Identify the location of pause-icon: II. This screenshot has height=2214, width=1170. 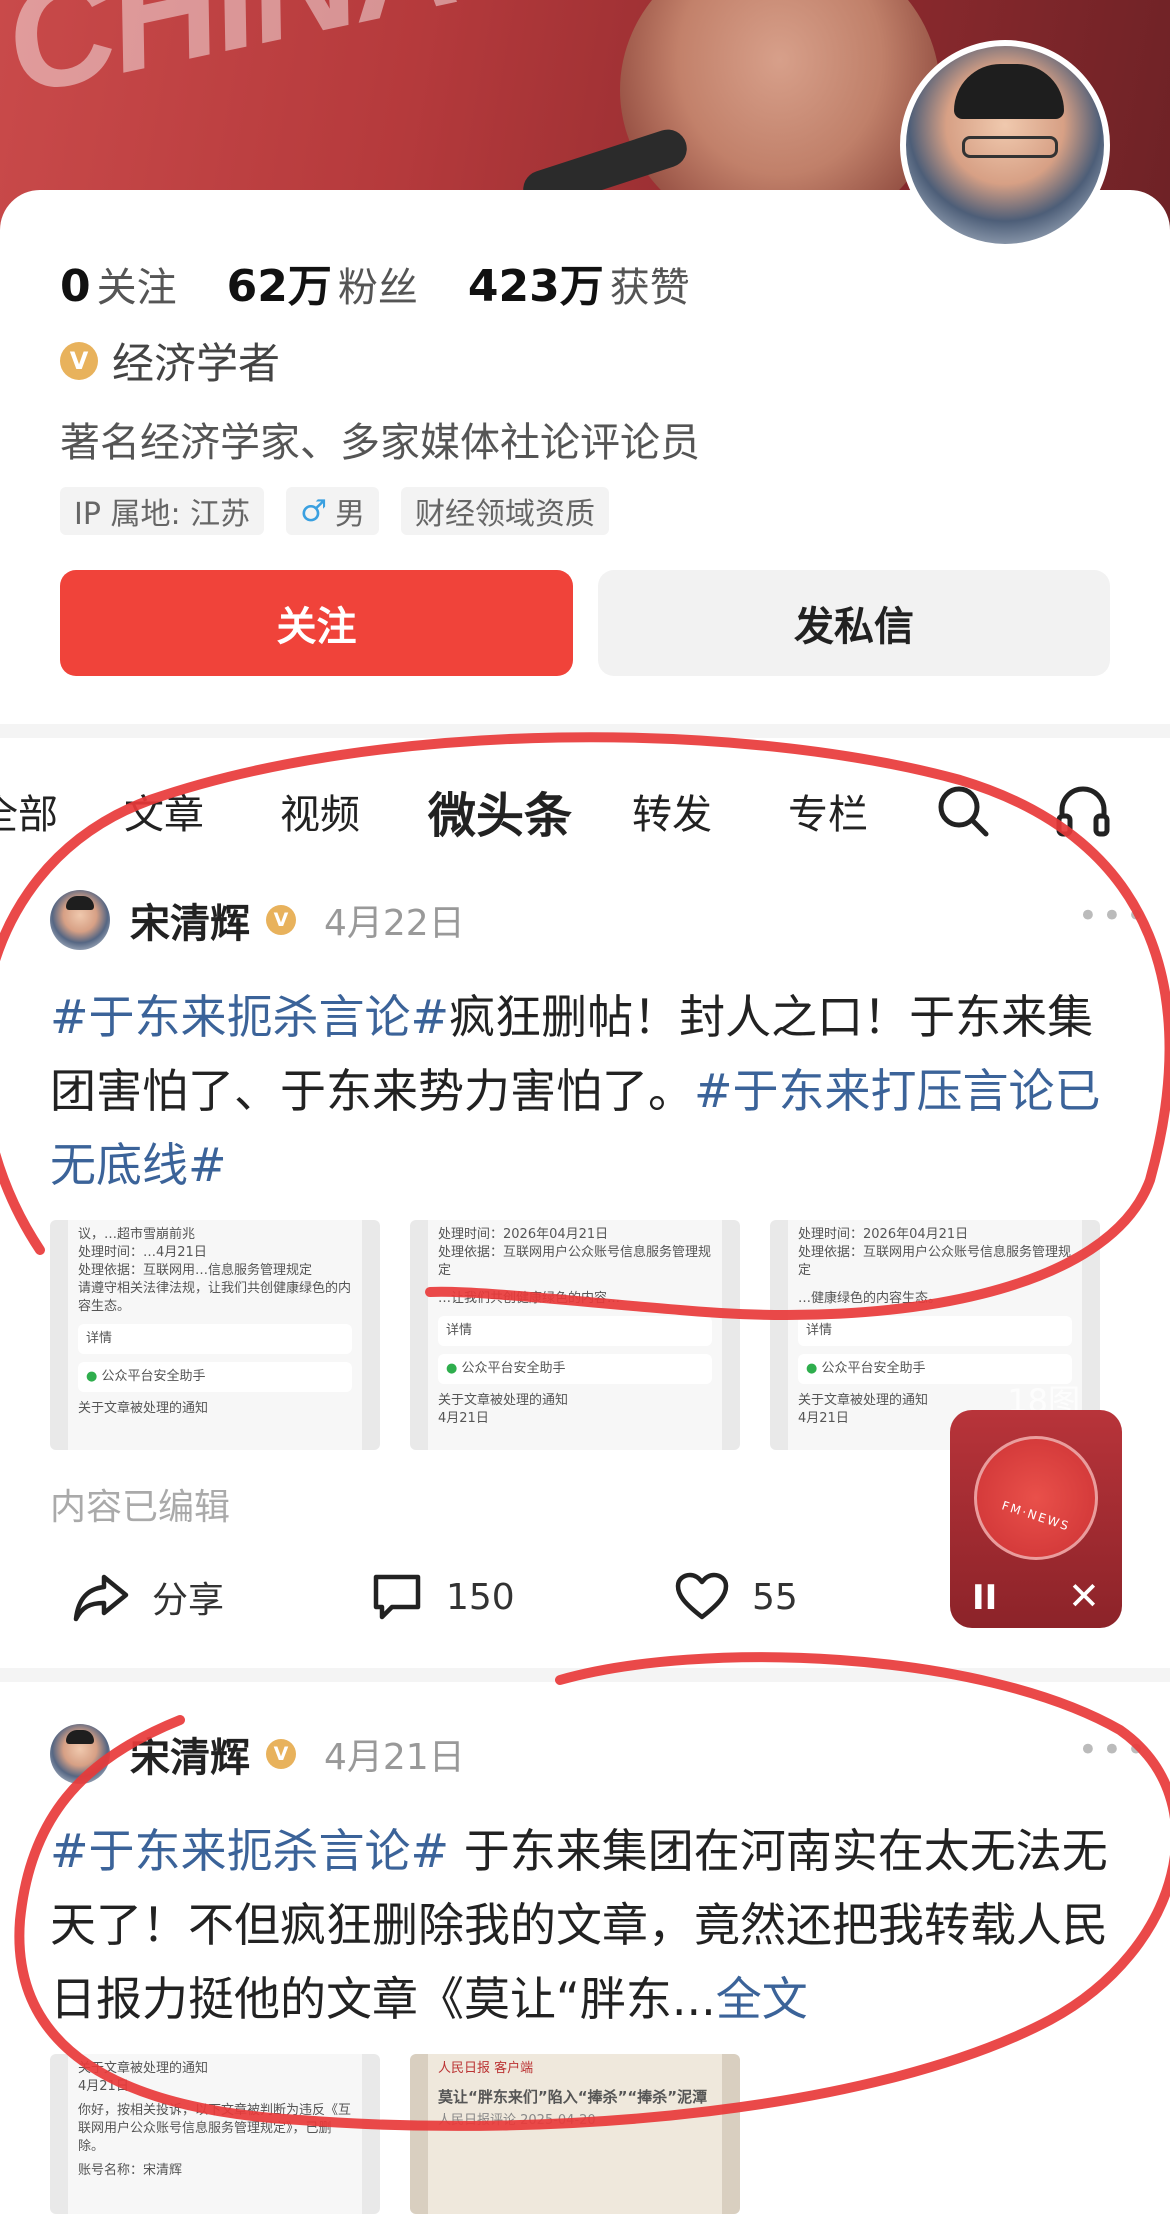
(984, 1598).